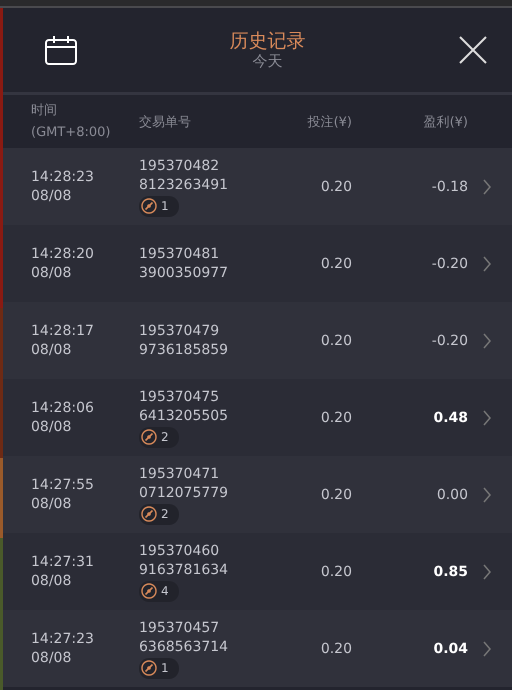 The image size is (512, 690). Describe the element at coordinates (184, 493) in the screenshot. I see `order-number: 0712075779` at that location.